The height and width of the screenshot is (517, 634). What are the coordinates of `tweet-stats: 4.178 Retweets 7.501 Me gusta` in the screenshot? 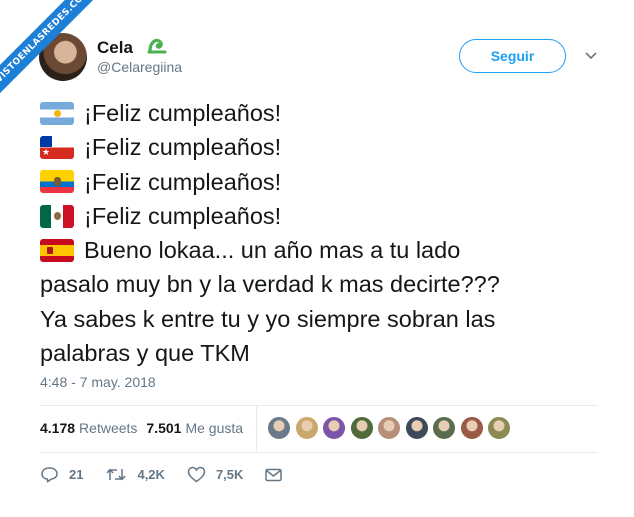 It's located at (146, 428).